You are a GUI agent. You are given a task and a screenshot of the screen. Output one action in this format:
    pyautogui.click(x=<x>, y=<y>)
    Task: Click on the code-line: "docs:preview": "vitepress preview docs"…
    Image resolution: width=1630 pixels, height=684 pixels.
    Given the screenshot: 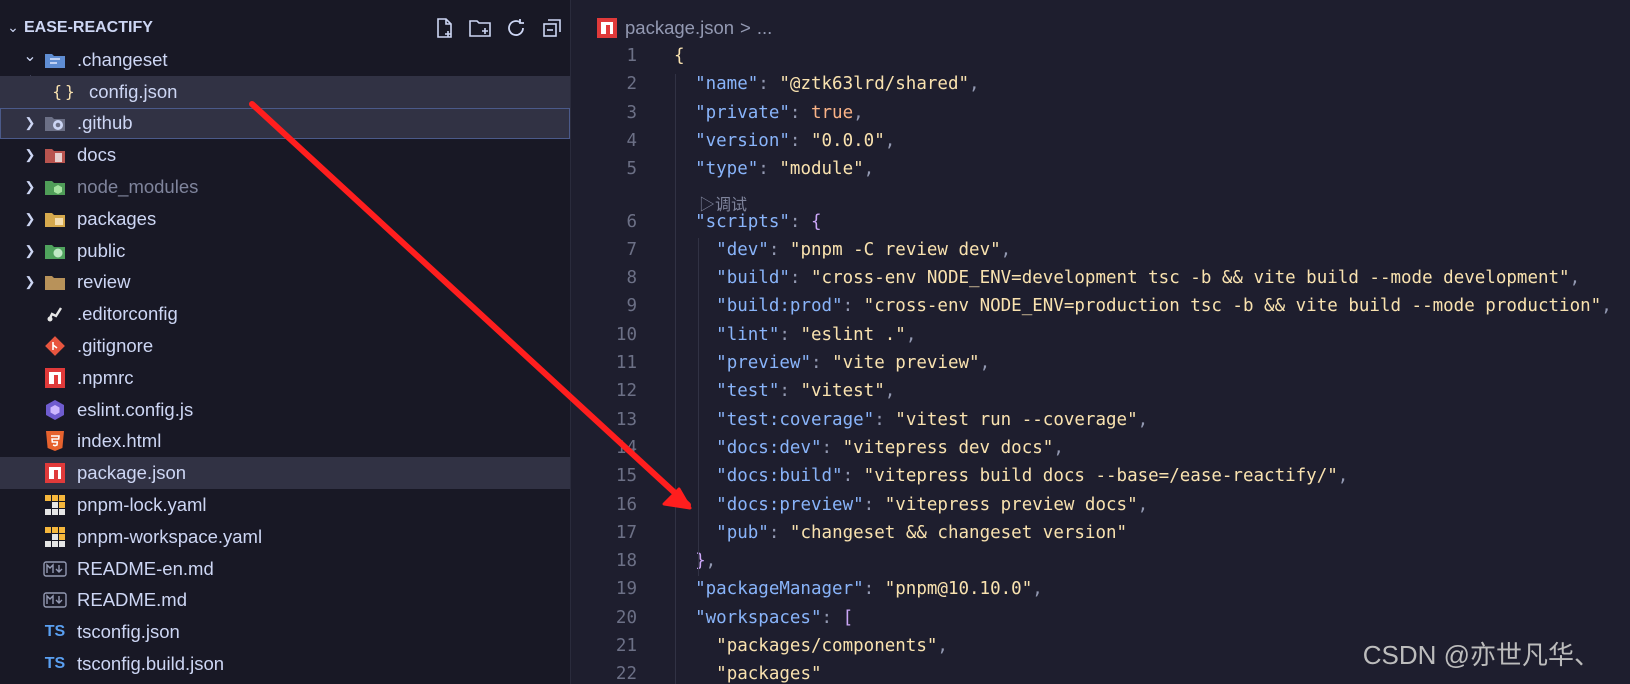 What is the action you would take?
    pyautogui.click(x=911, y=505)
    